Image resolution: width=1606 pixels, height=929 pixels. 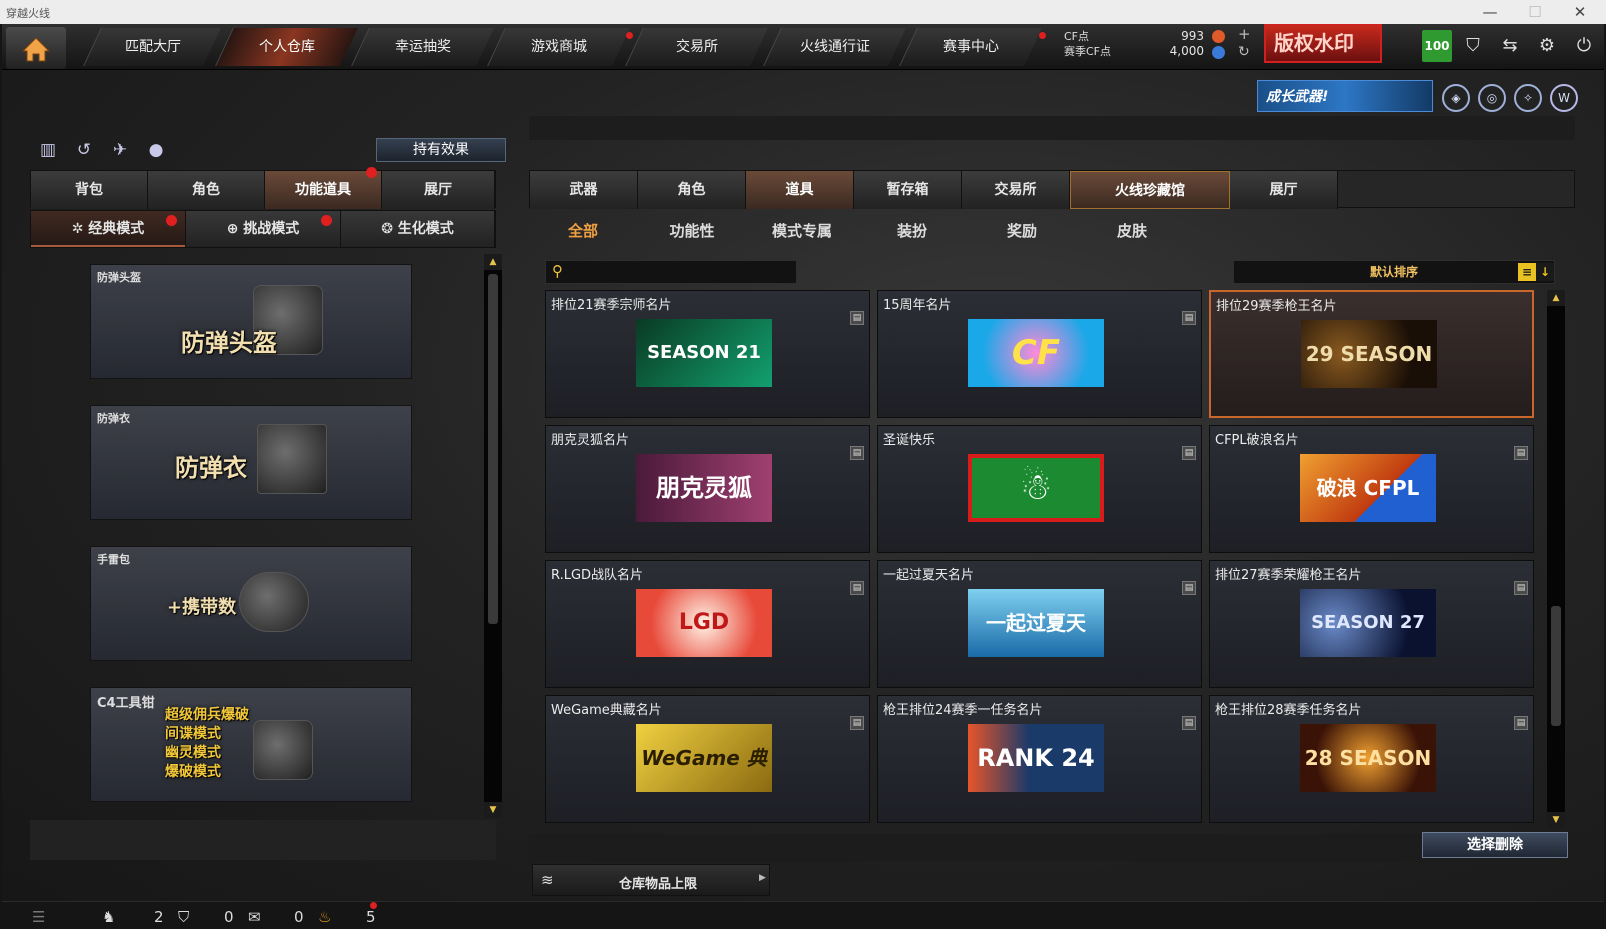 What do you see at coordinates (422, 47) in the screenshot?
I see `nav-tab-lucky-draw: 幸运抽奖` at bounding box center [422, 47].